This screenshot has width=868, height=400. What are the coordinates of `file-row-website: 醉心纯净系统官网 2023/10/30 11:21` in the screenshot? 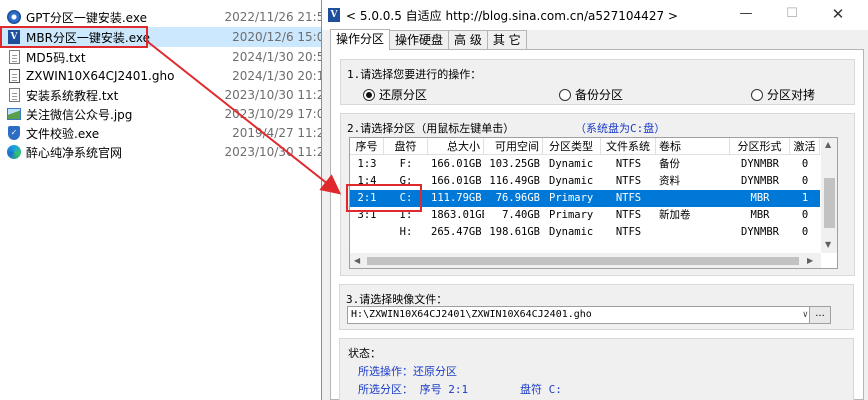 It's located at (167, 152).